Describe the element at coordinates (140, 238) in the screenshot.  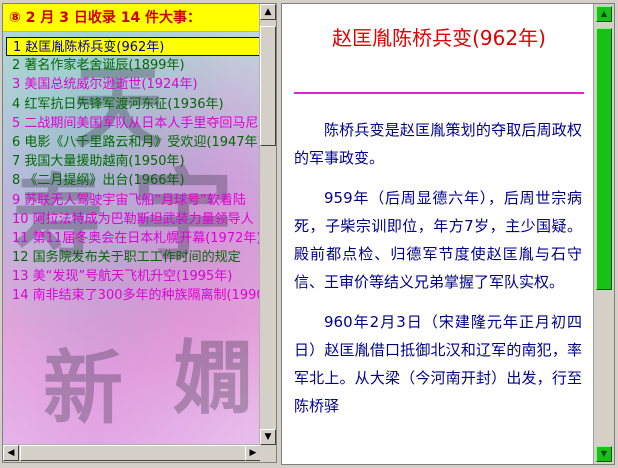
I see `event-list-item: 11 第11届冬奥会在日本札幌开幕(1972年)` at that location.